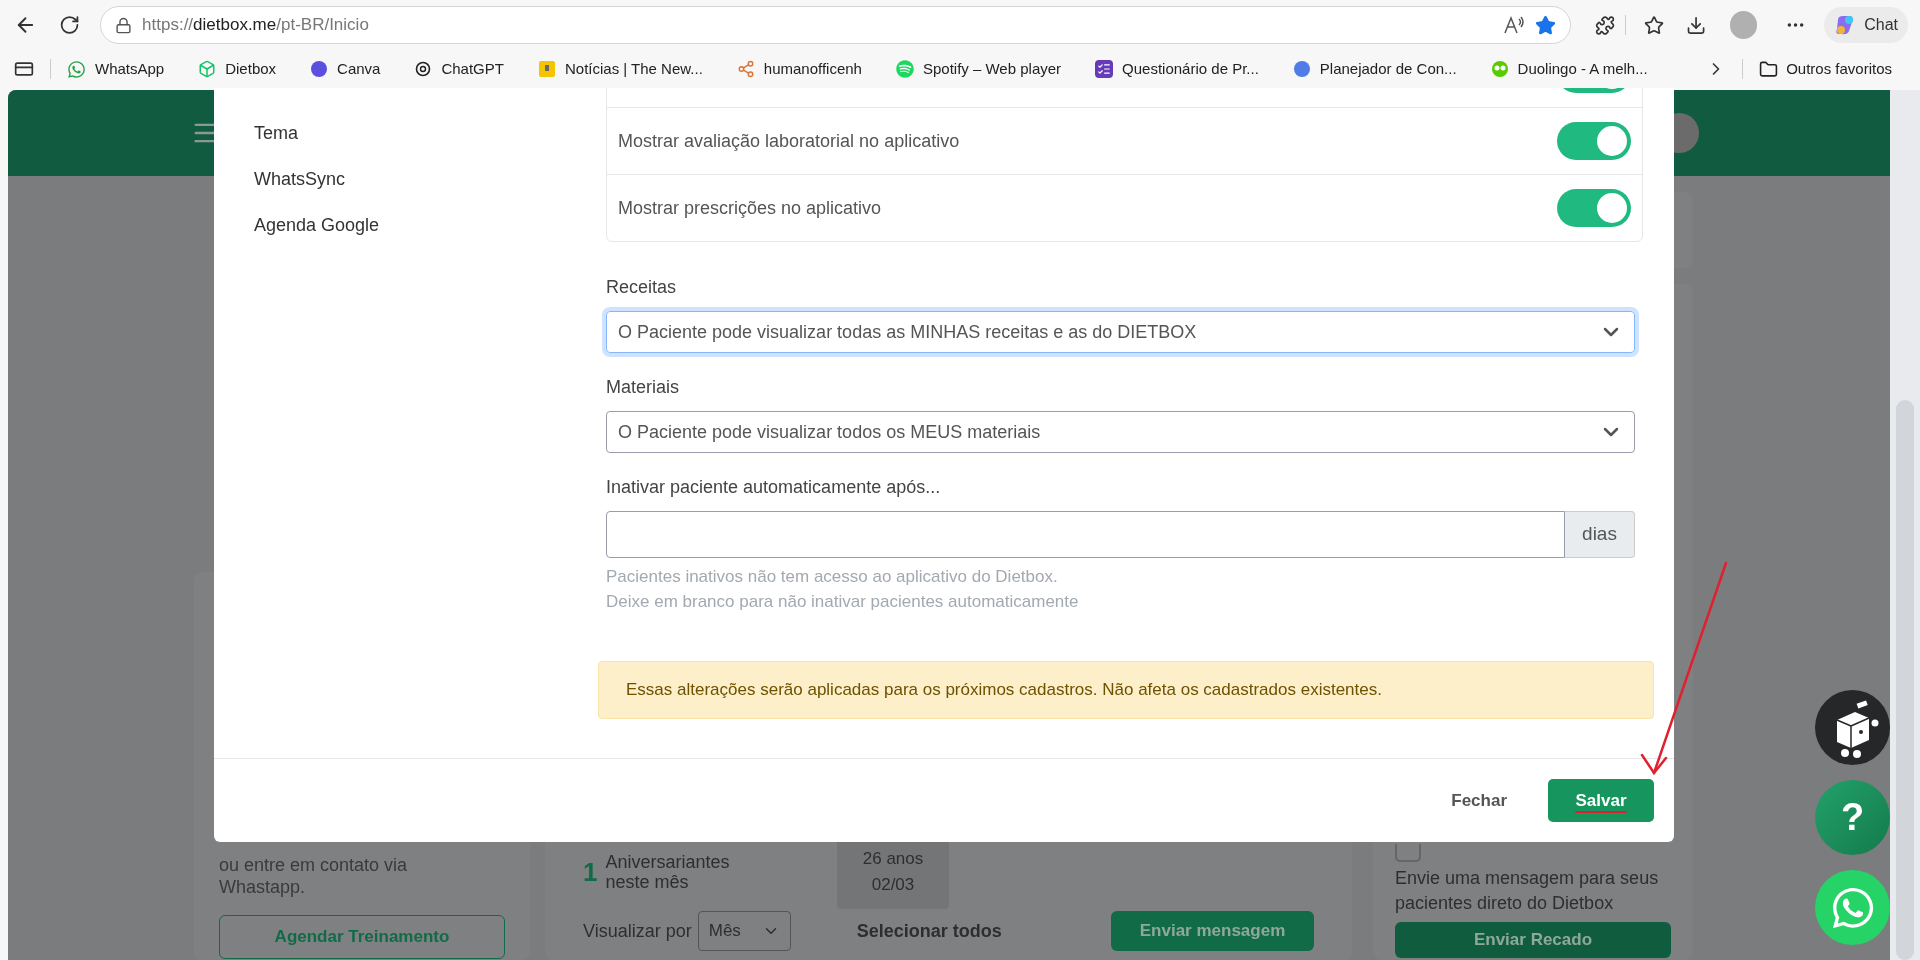  I want to click on spotify-icon, so click(904, 69).